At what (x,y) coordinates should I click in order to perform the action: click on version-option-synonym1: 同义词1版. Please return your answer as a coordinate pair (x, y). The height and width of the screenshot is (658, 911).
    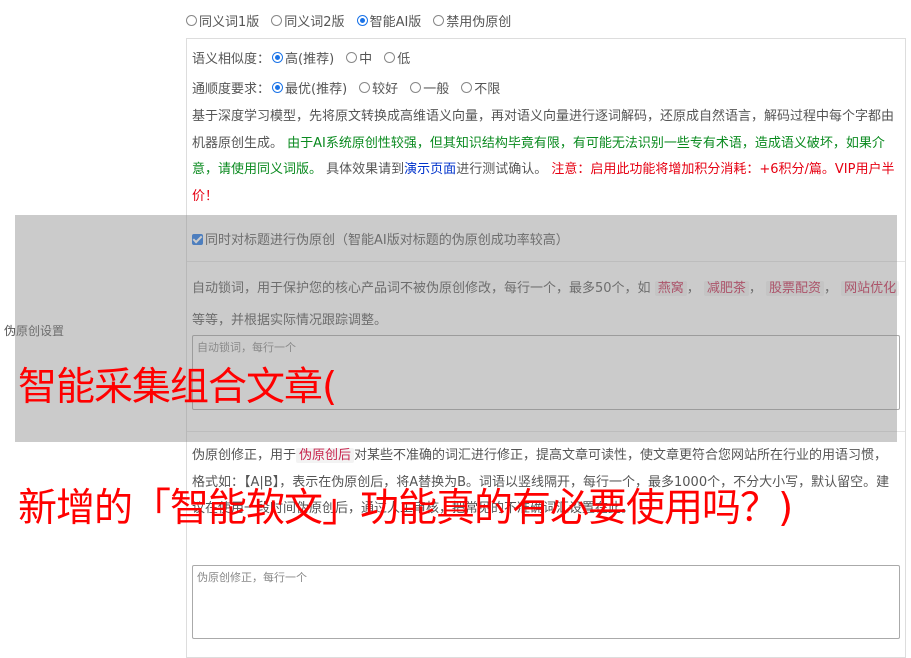
    Looking at the image, I should click on (222, 20).